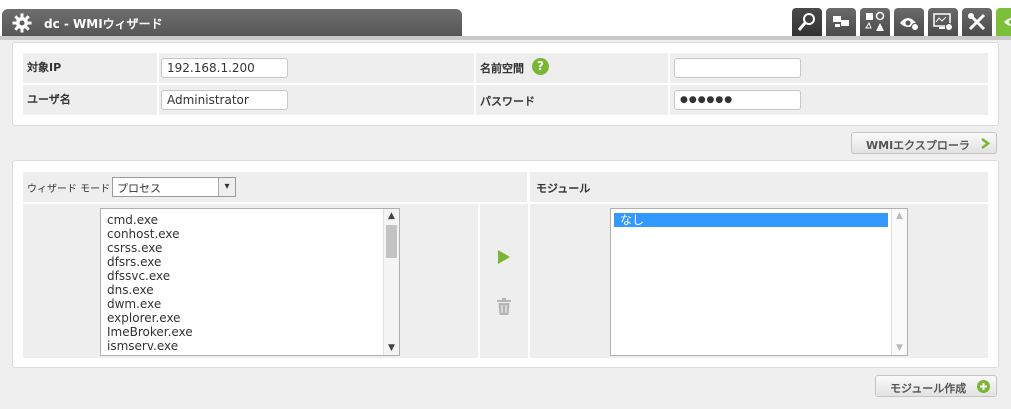 The height and width of the screenshot is (409, 1011). Describe the element at coordinates (751, 220) in the screenshot. I see `list-item-selected: なし` at that location.